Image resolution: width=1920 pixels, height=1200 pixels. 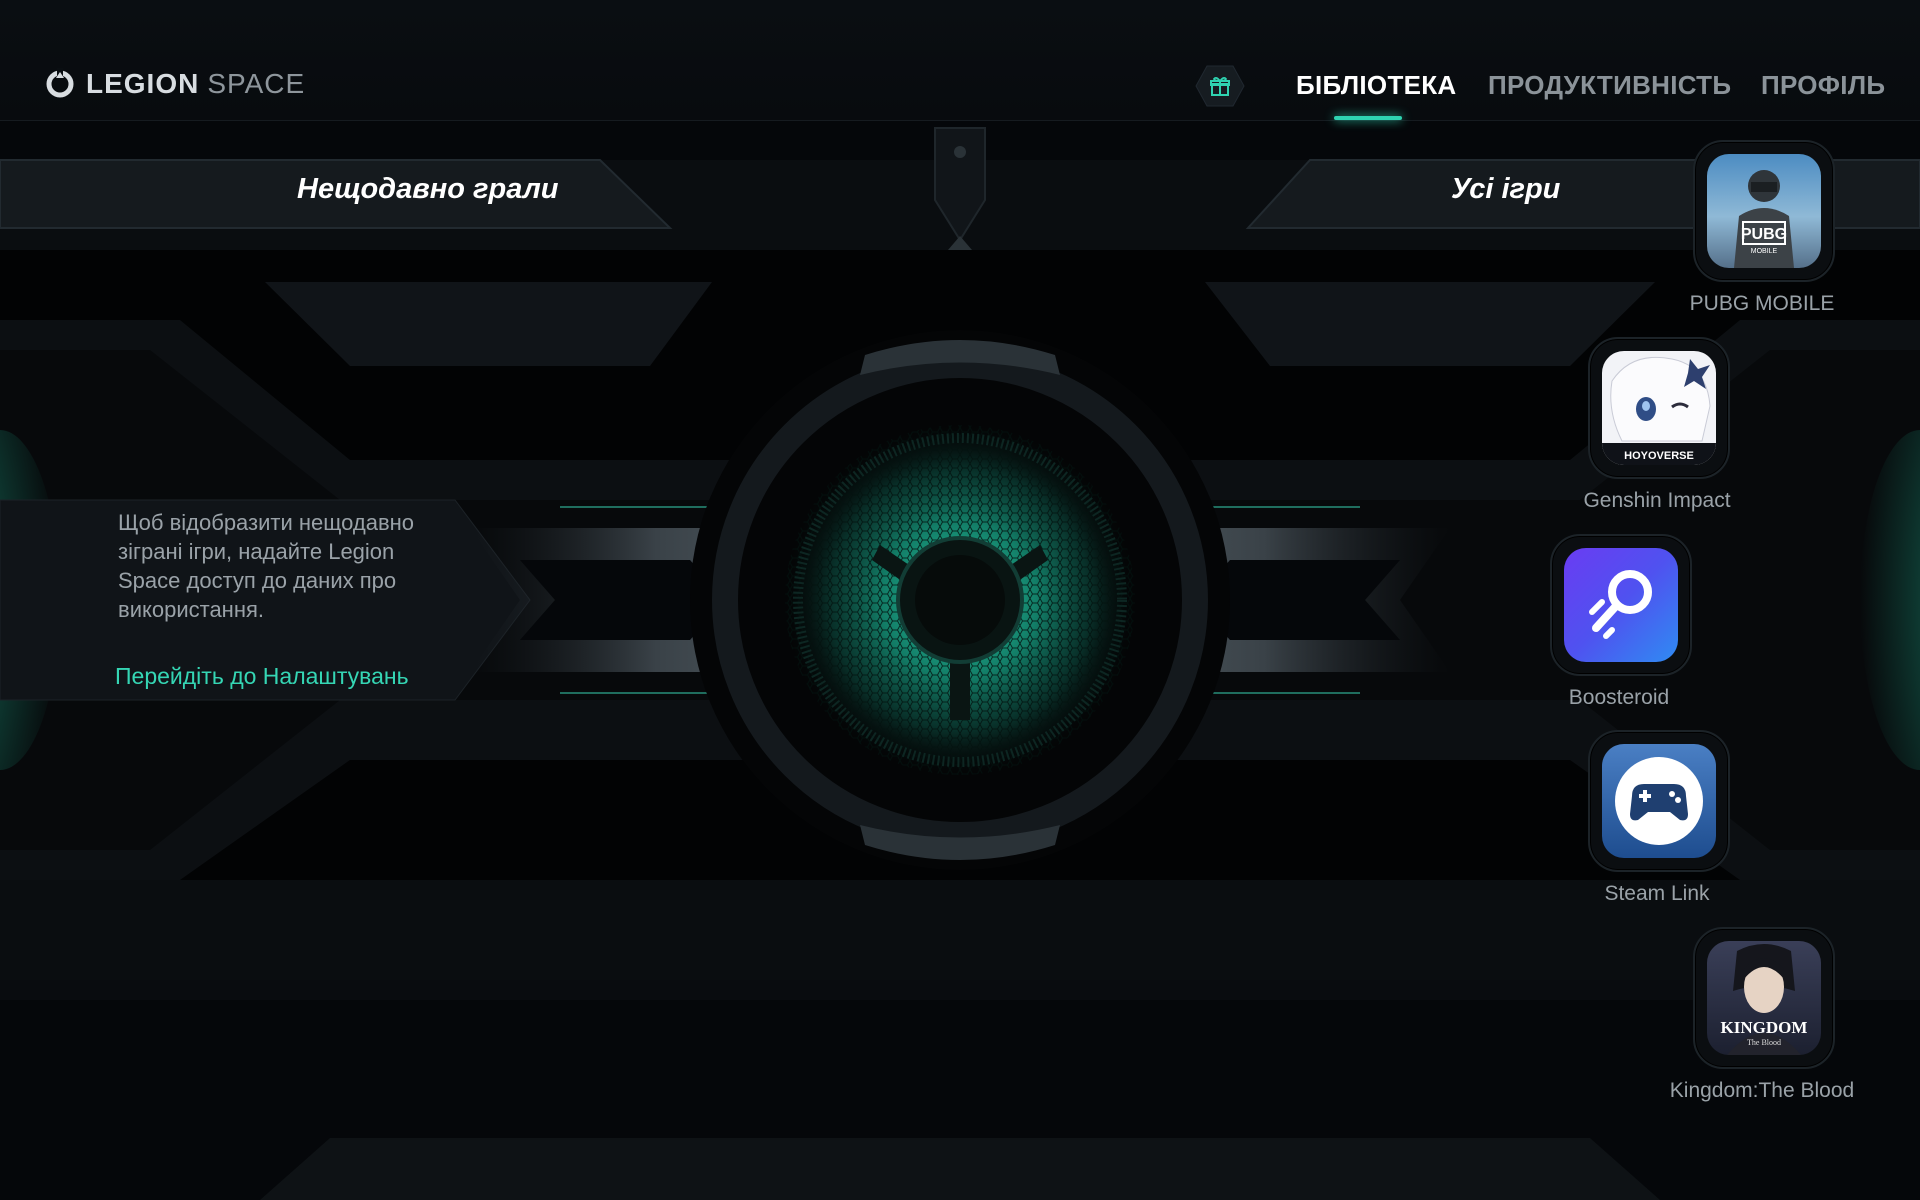 What do you see at coordinates (143, 83) in the screenshot?
I see `logo-text-legion: LEGION` at bounding box center [143, 83].